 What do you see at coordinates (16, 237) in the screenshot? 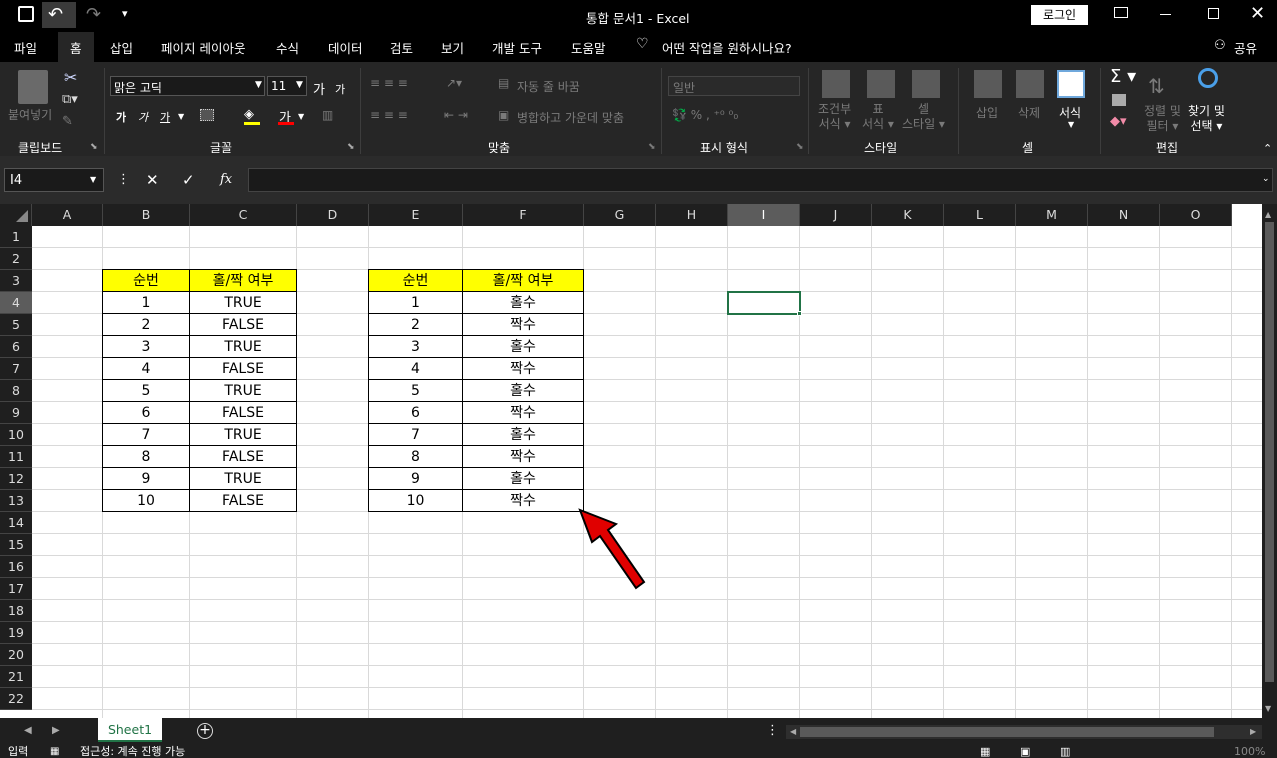
I see `row-header-1: 1` at bounding box center [16, 237].